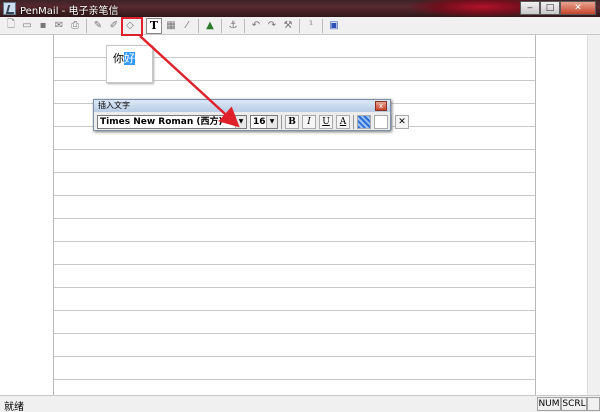 The image size is (600, 412). Describe the element at coordinates (210, 26) in the screenshot. I see `color-fill-icon: ▲` at that location.